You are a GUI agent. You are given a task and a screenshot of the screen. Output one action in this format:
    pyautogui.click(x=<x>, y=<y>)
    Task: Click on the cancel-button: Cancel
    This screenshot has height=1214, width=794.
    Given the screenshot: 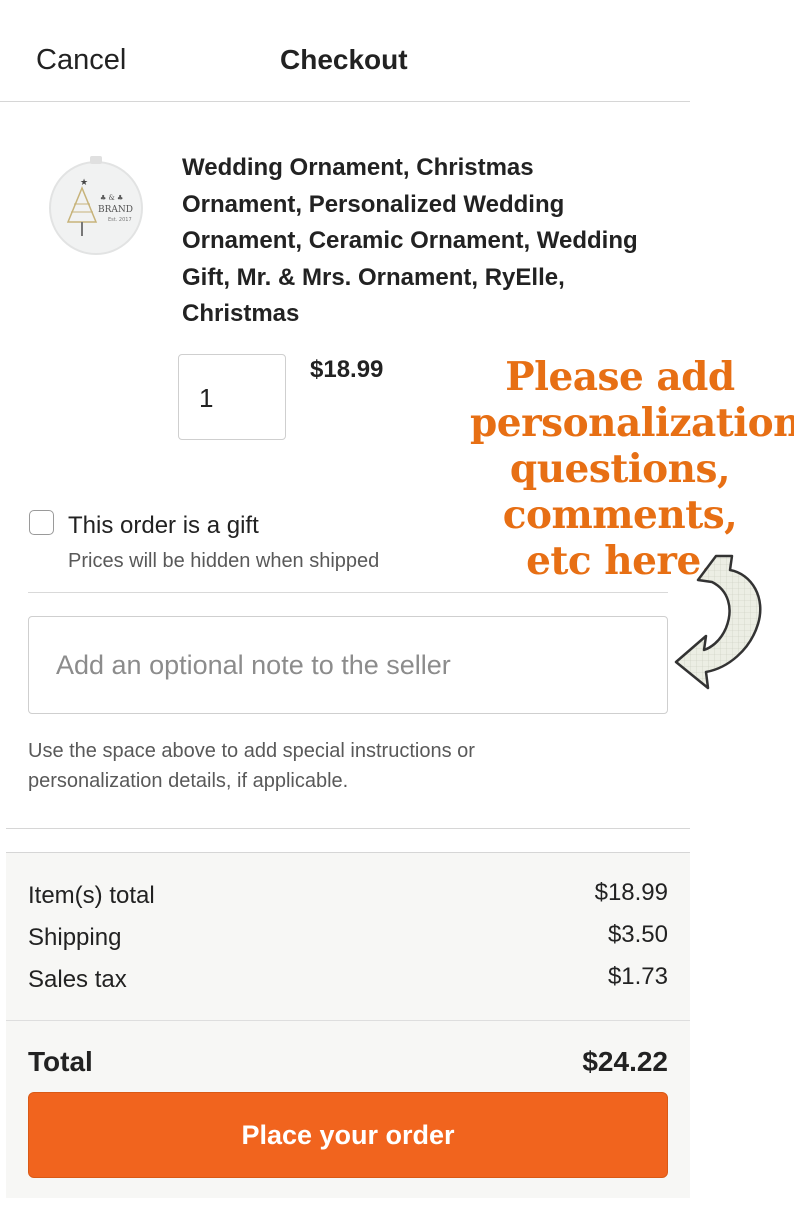 What is the action you would take?
    pyautogui.click(x=81, y=60)
    